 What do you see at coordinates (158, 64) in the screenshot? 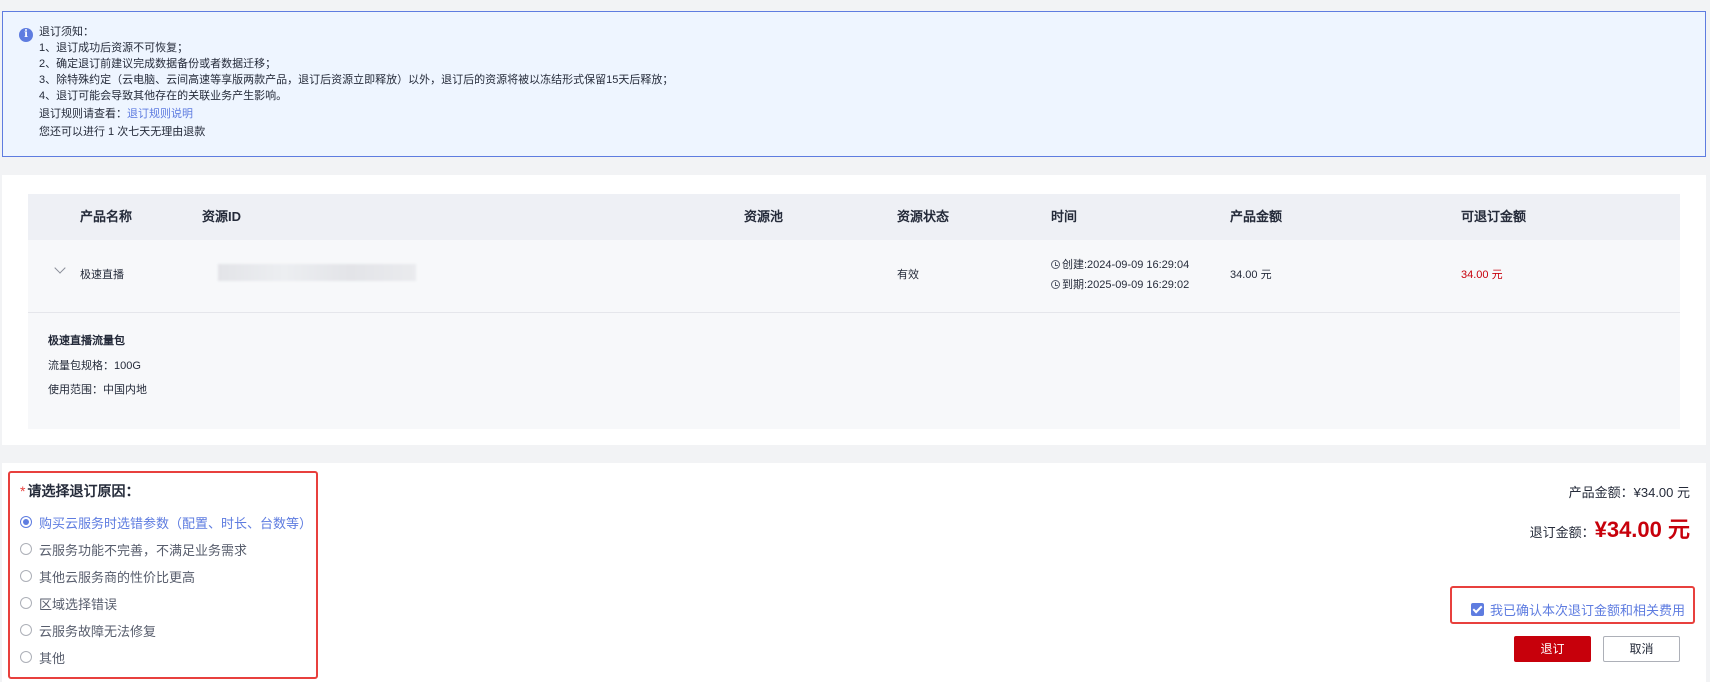
I see `notice-item-2: 2、确定退订前建议完成数据备份或者数据迁移；` at bounding box center [158, 64].